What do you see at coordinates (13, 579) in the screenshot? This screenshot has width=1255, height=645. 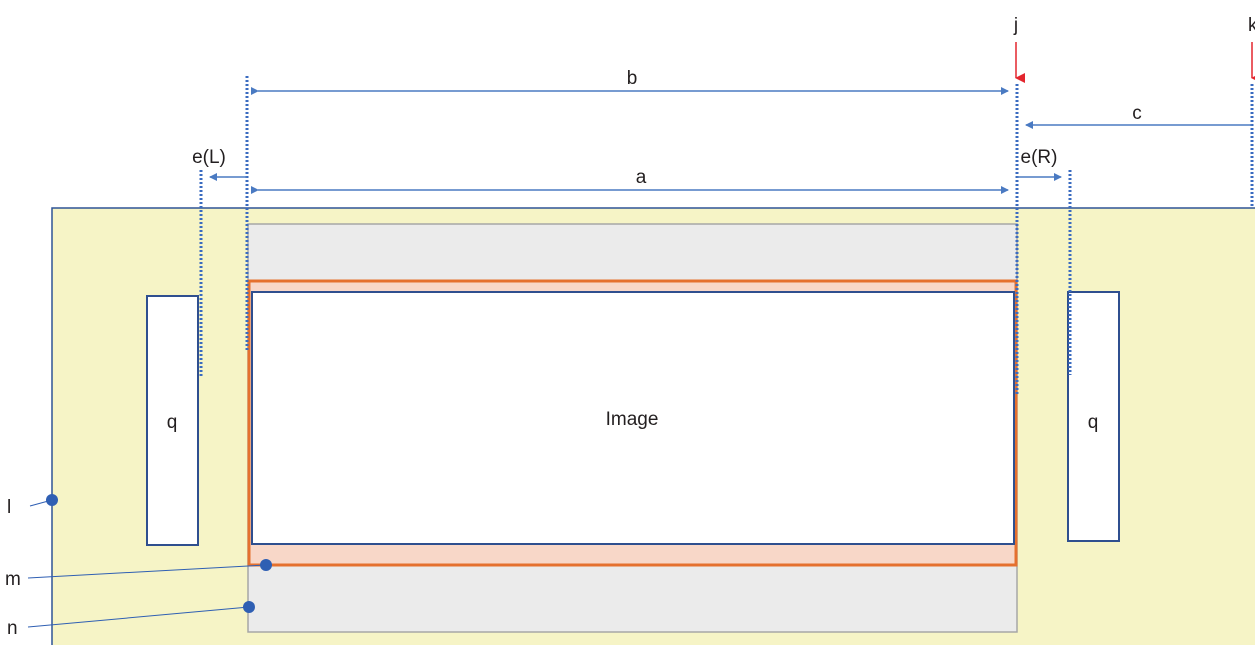 I see `label-m: m` at bounding box center [13, 579].